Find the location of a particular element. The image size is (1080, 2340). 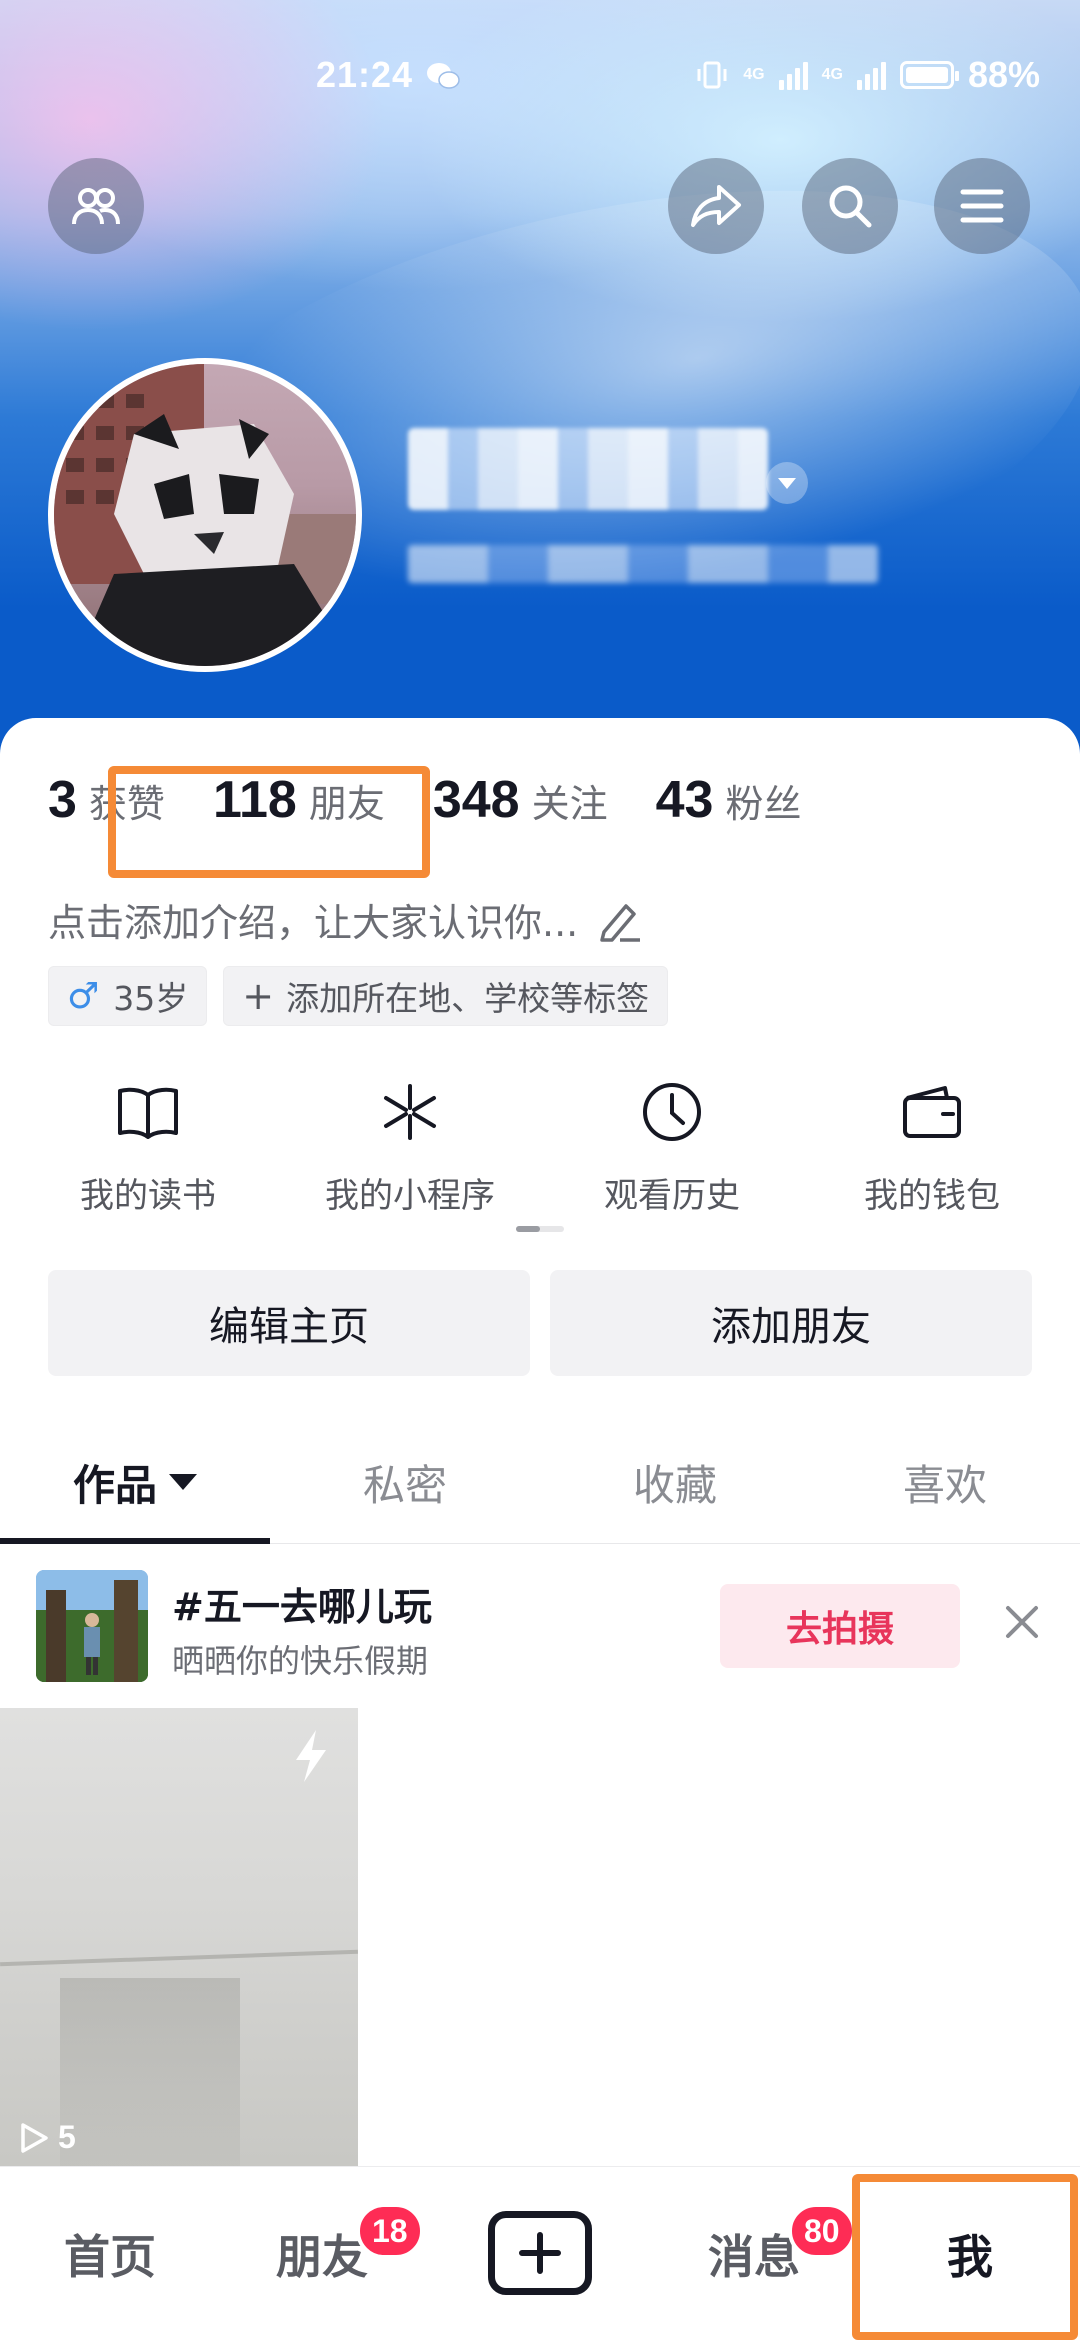

stat-following-count: 348 is located at coordinates (476, 800).